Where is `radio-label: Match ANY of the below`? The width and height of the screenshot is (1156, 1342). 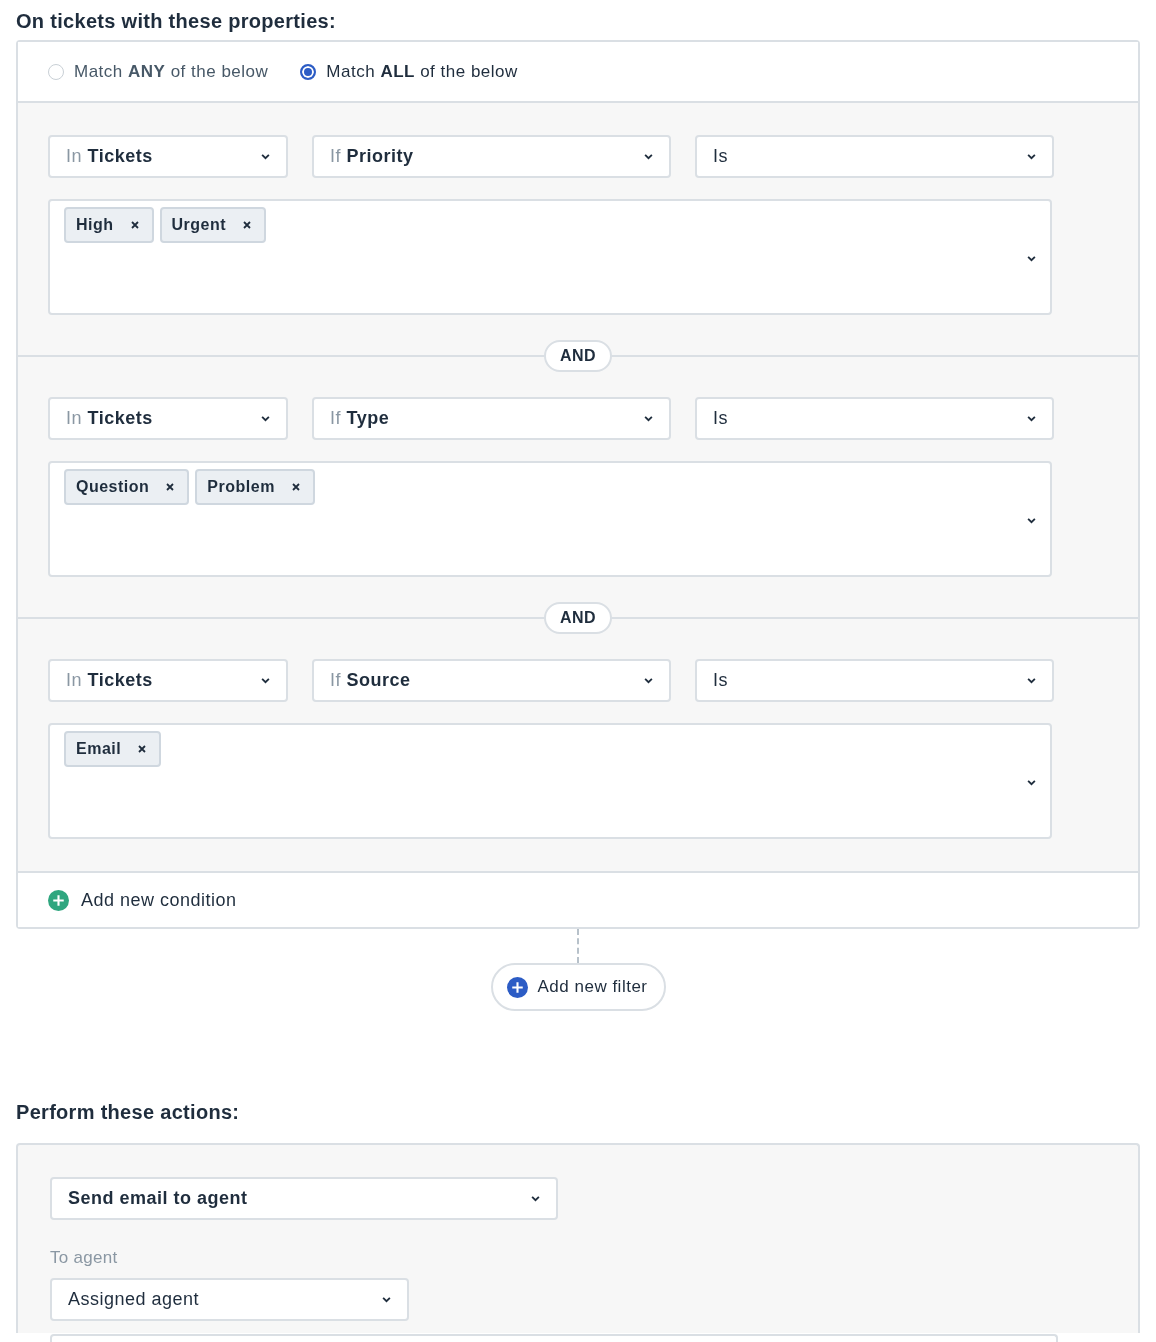 radio-label: Match ANY of the below is located at coordinates (171, 71).